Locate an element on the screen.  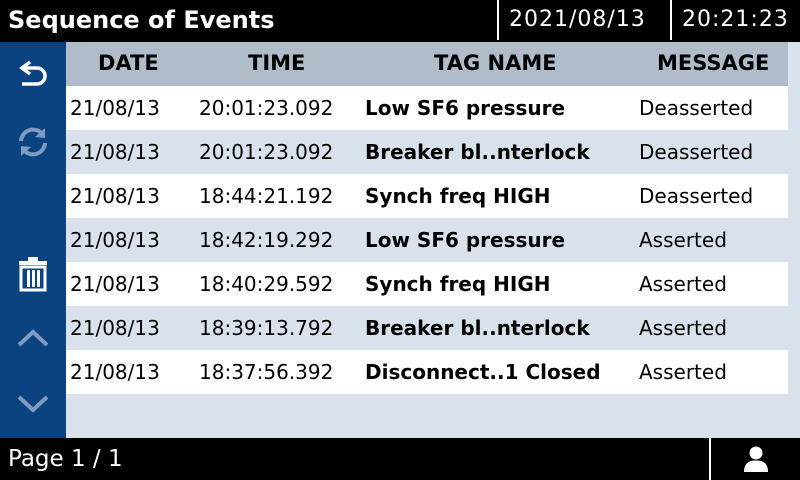
scroll-up-button is located at coordinates (33, 338).